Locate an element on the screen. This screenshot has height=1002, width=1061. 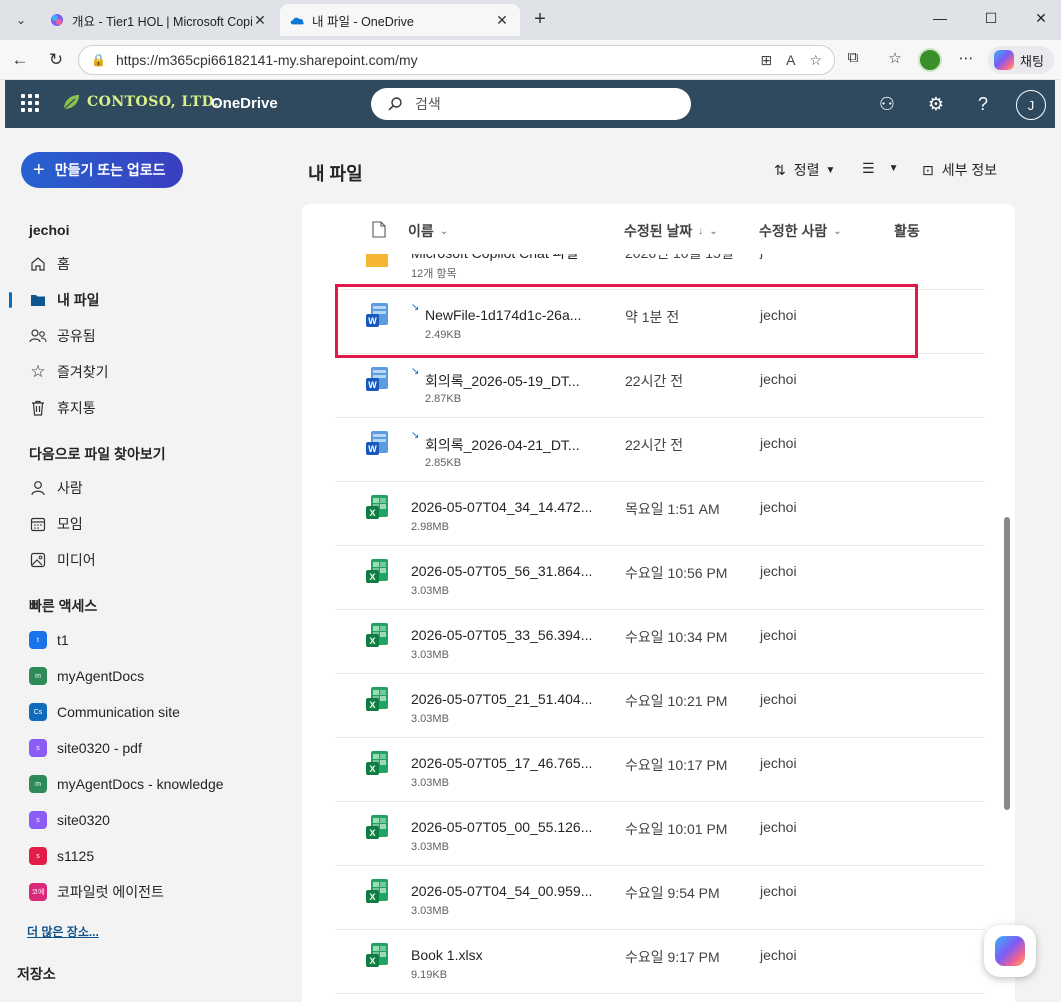
svg-text: W is located at coordinates (372, 449).